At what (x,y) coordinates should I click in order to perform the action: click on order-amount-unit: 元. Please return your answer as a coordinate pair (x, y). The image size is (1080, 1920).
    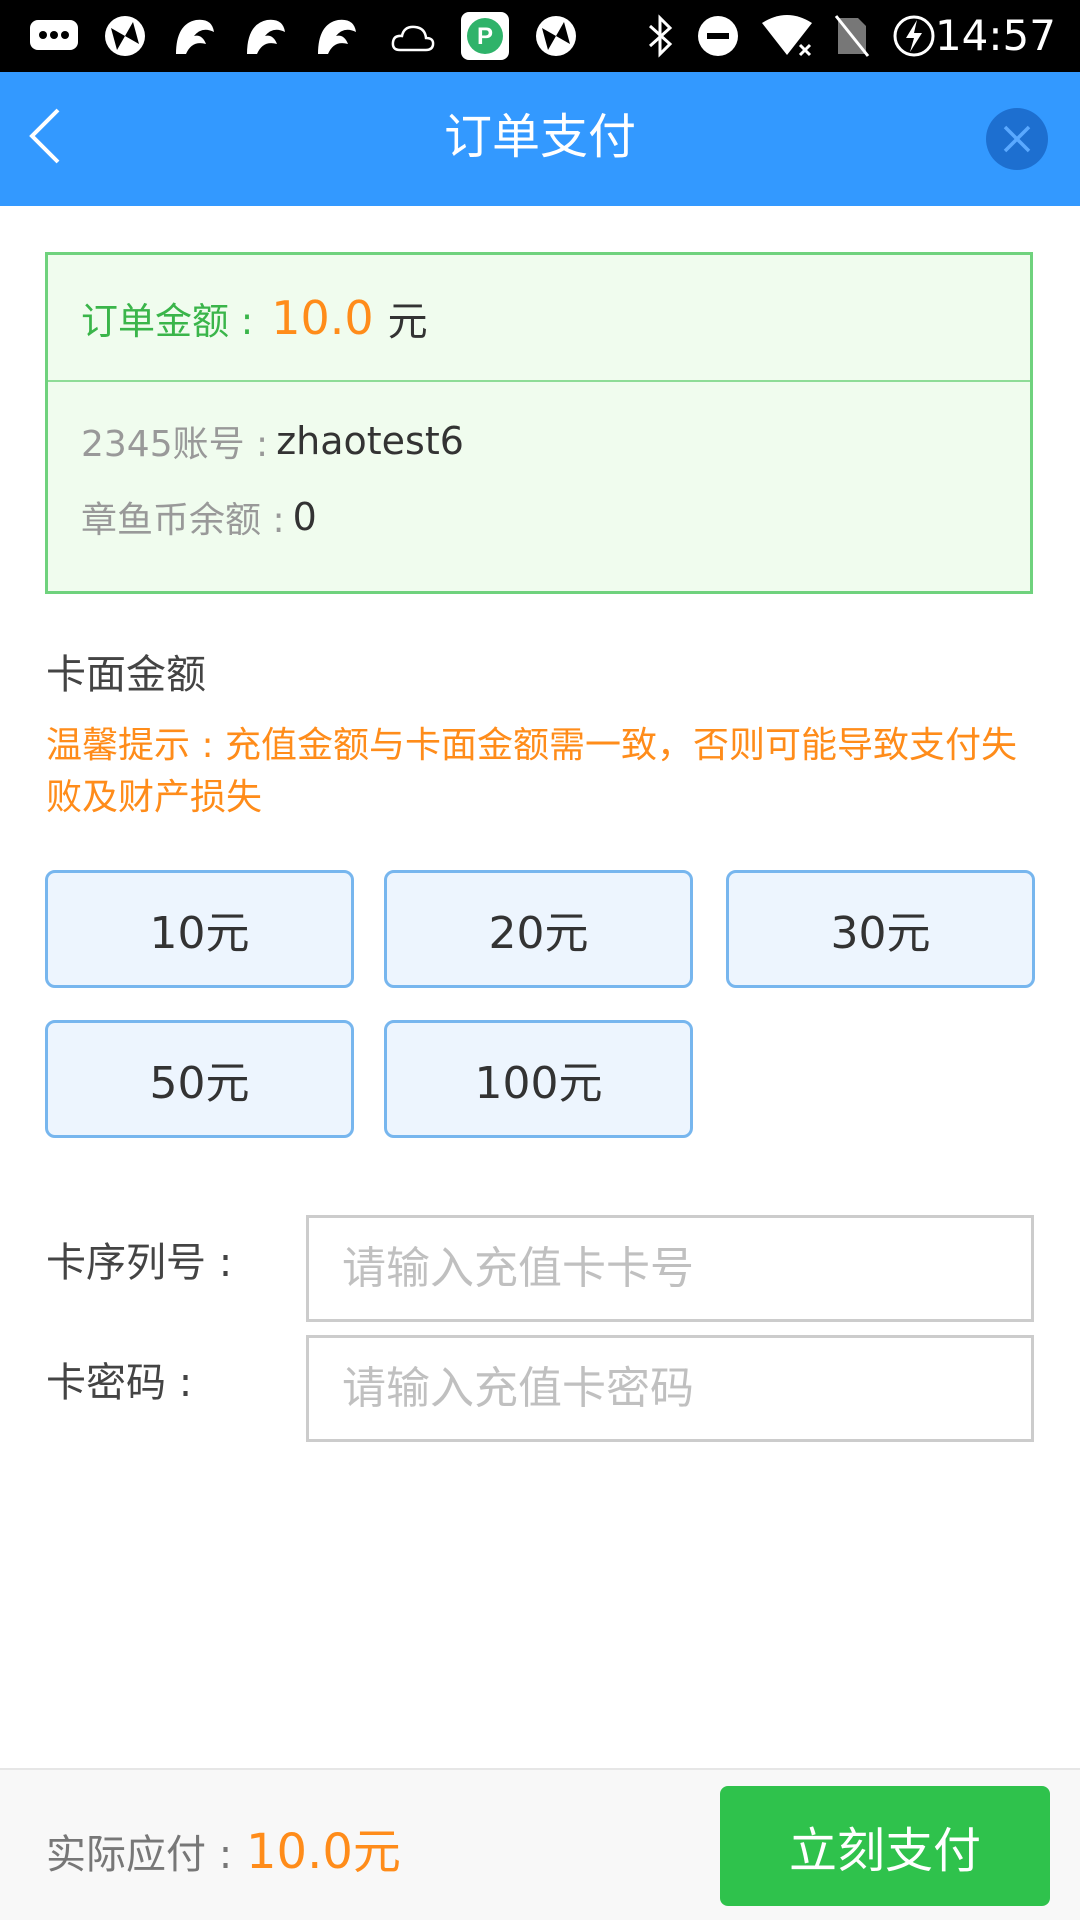
    Looking at the image, I should click on (407, 321).